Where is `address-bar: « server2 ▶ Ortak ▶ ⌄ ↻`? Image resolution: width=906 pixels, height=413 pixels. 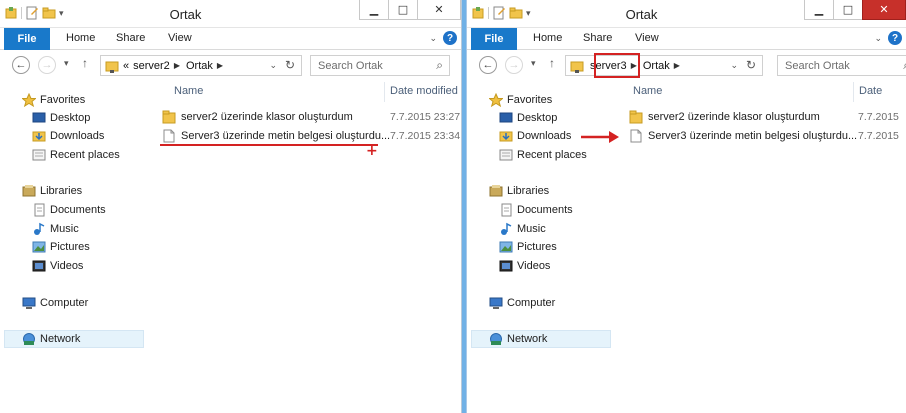 address-bar: « server2 ▶ Ortak ▶ ⌄ ↻ is located at coordinates (201, 65).